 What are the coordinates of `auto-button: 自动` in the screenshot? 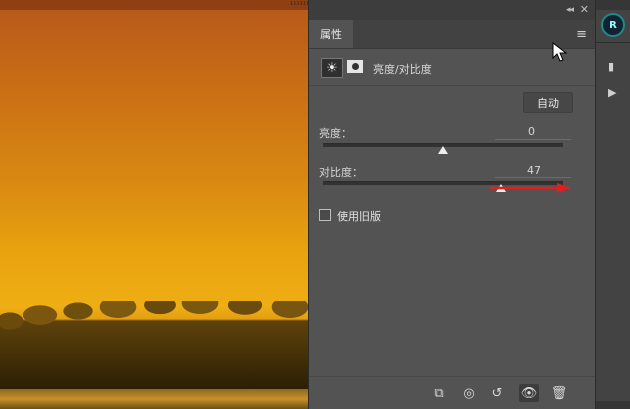 It's located at (548, 102).